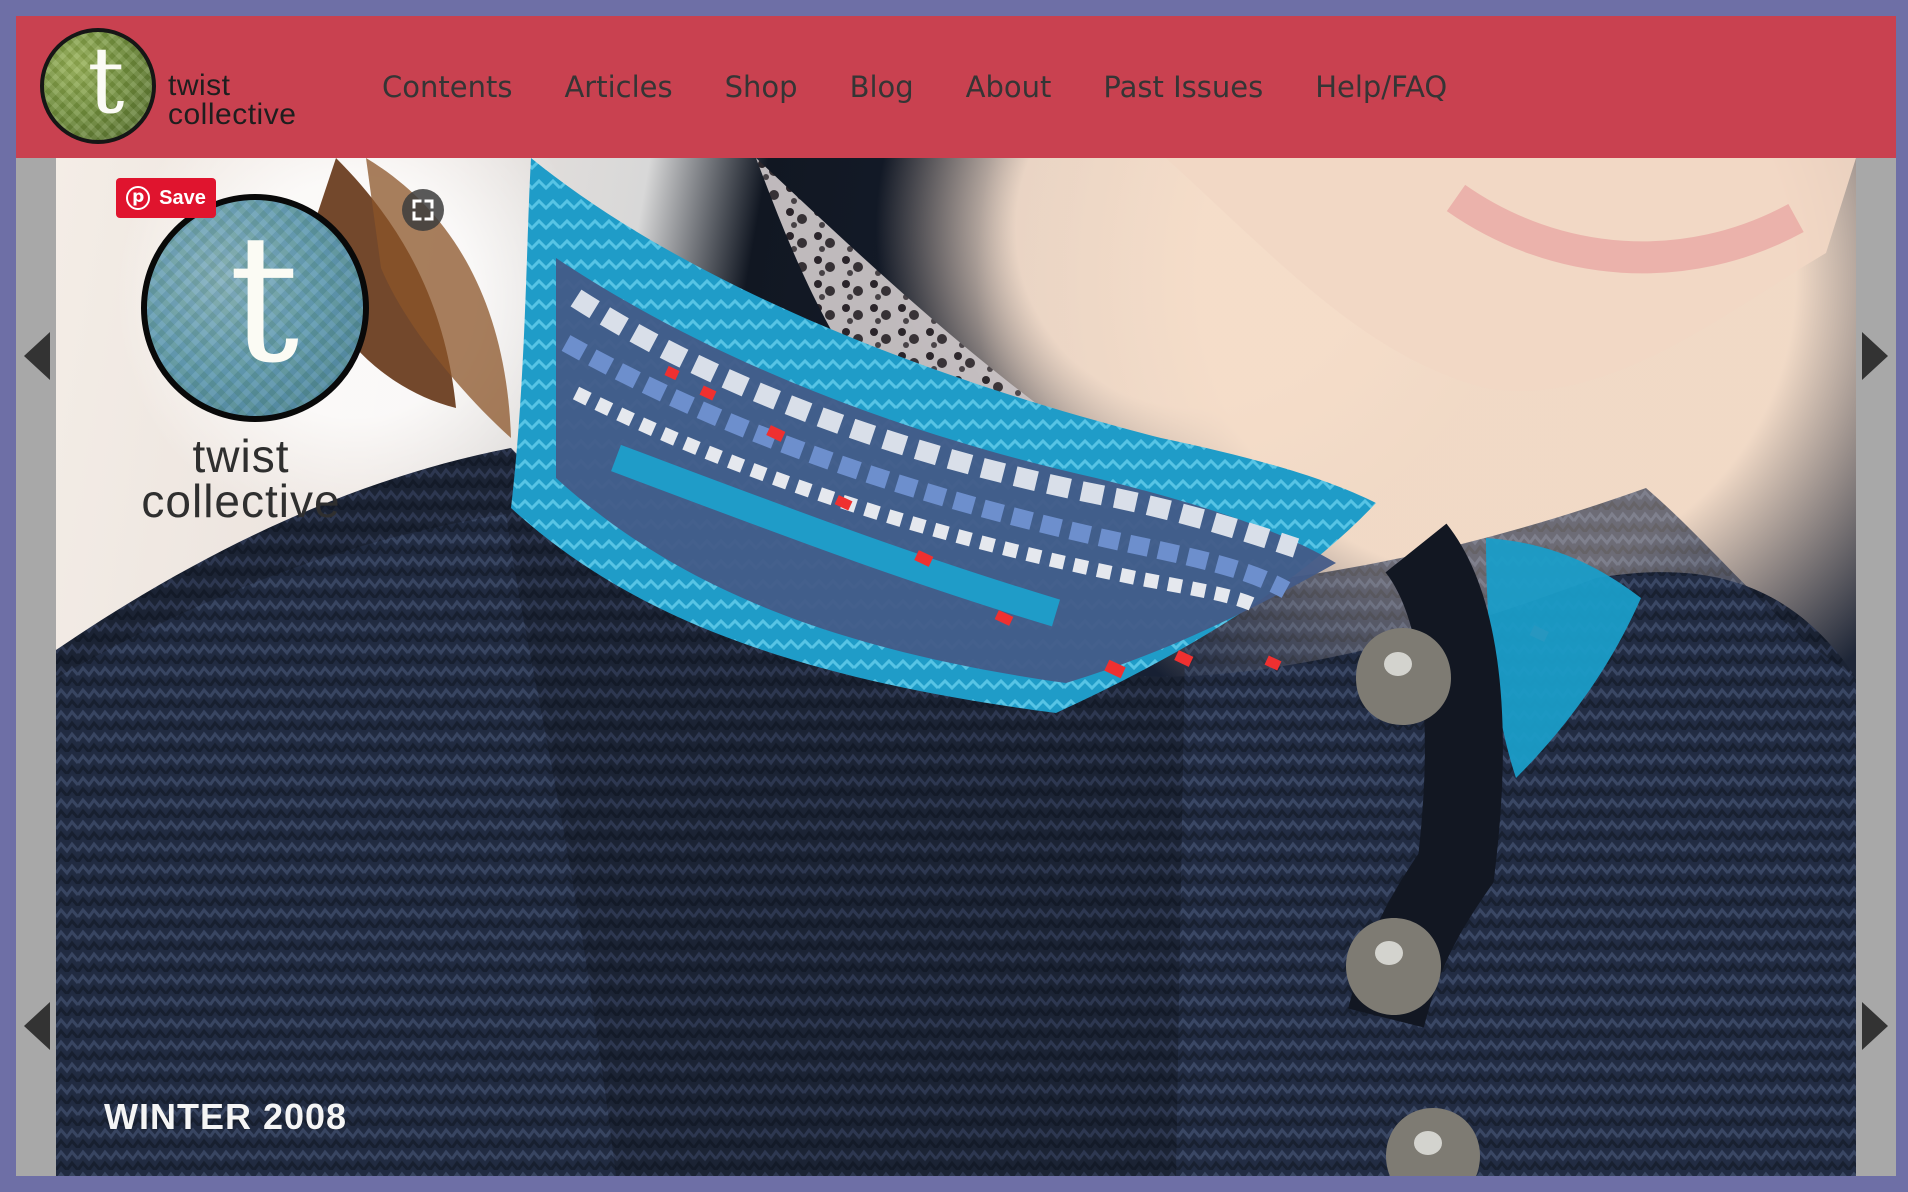 The image size is (1908, 1192). What do you see at coordinates (1381, 87) in the screenshot?
I see `nav-item-help-faq: Help/FAQ` at bounding box center [1381, 87].